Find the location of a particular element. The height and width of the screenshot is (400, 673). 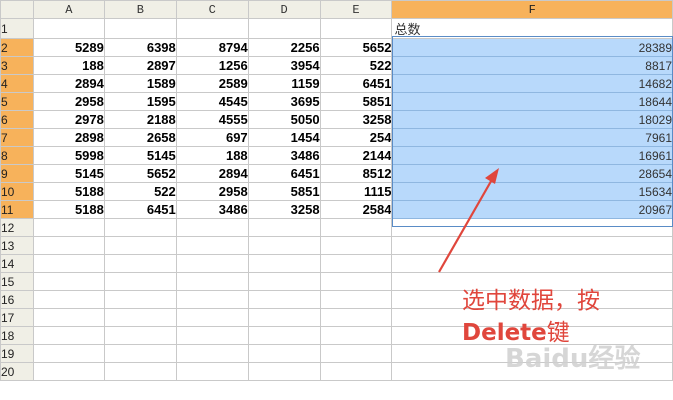

cell-b5: 1595 is located at coordinates (140, 101).